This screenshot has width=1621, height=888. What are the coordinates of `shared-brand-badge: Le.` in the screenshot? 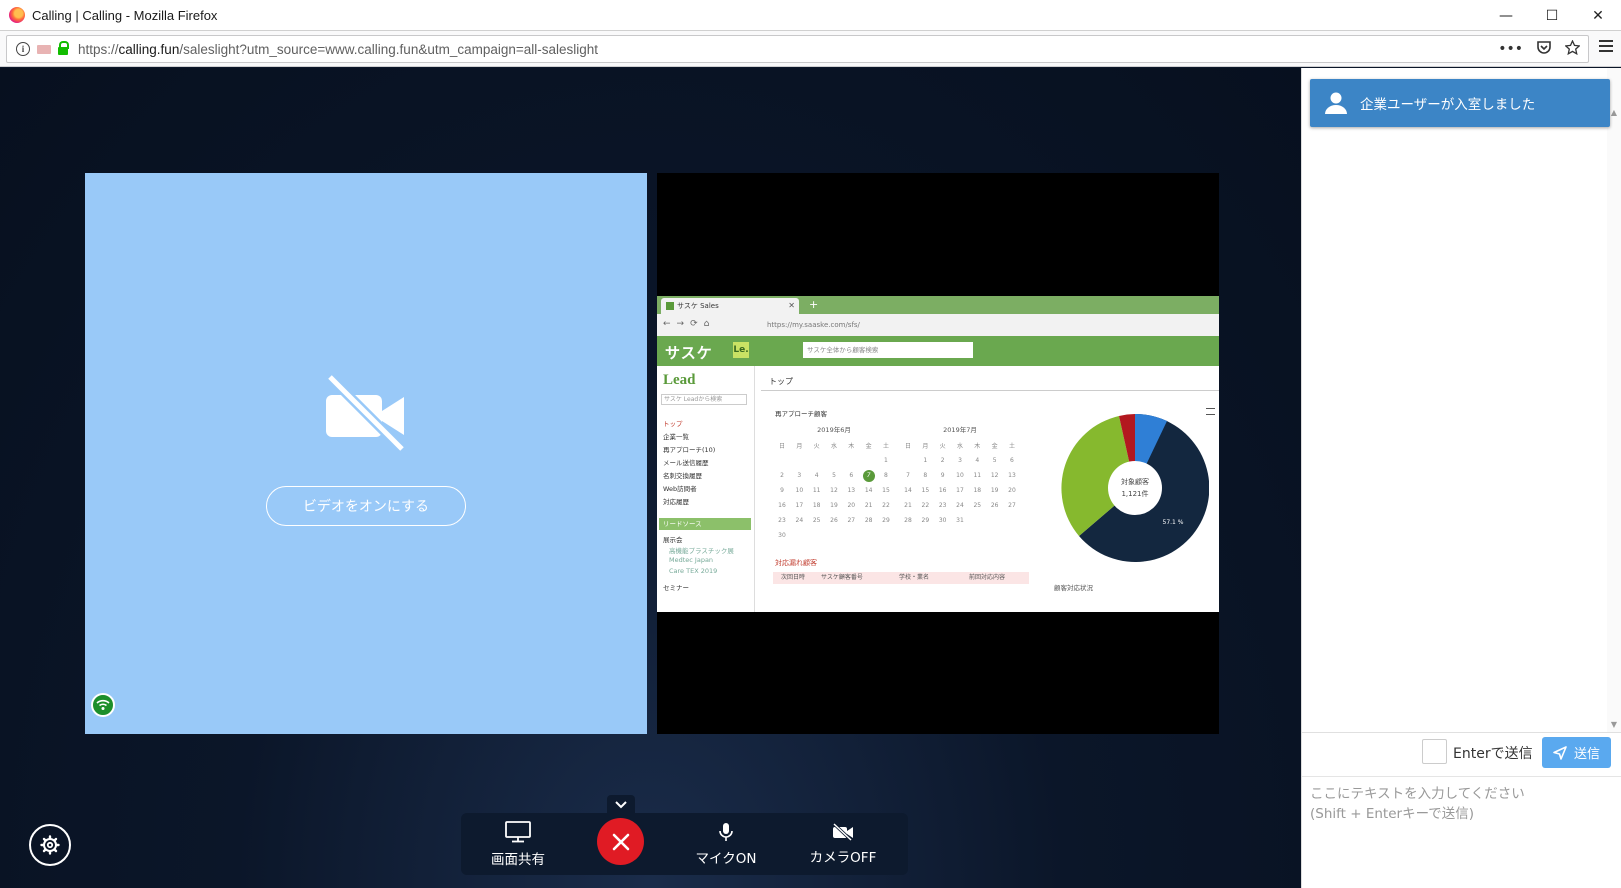 It's located at (741, 350).